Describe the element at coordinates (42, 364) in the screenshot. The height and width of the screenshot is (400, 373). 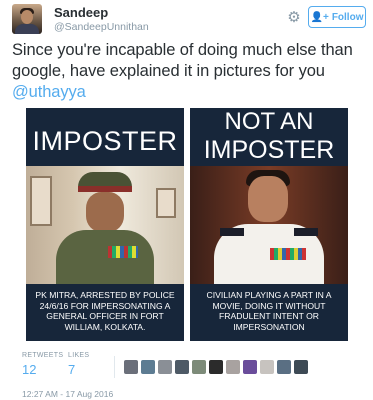
I see `retweets-stat: RETWEETS 12` at that location.